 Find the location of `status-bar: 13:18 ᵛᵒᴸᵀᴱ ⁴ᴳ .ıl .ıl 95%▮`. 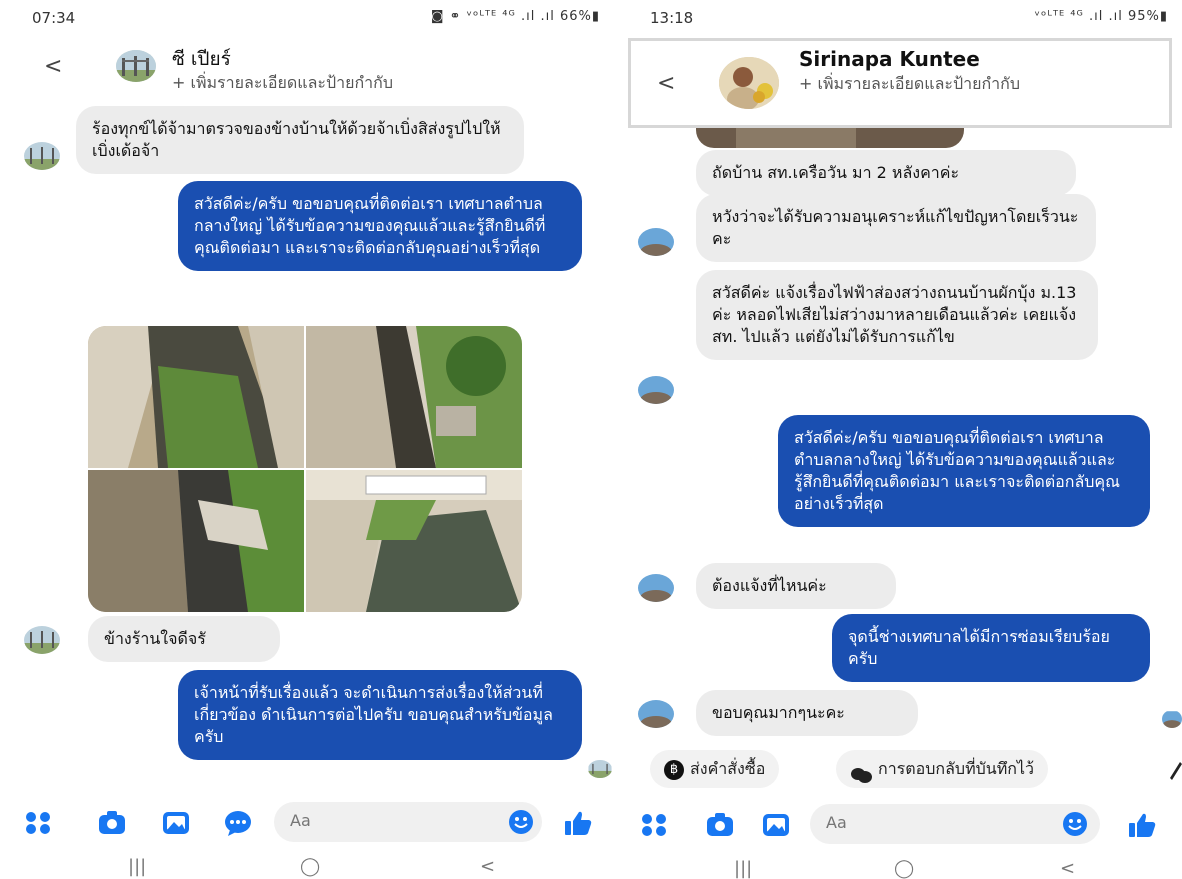

status-bar: 13:18 ᵛᵒᴸᵀᴱ ⁴ᴳ .ıl .ıl 95%▮ is located at coordinates (901, 18).